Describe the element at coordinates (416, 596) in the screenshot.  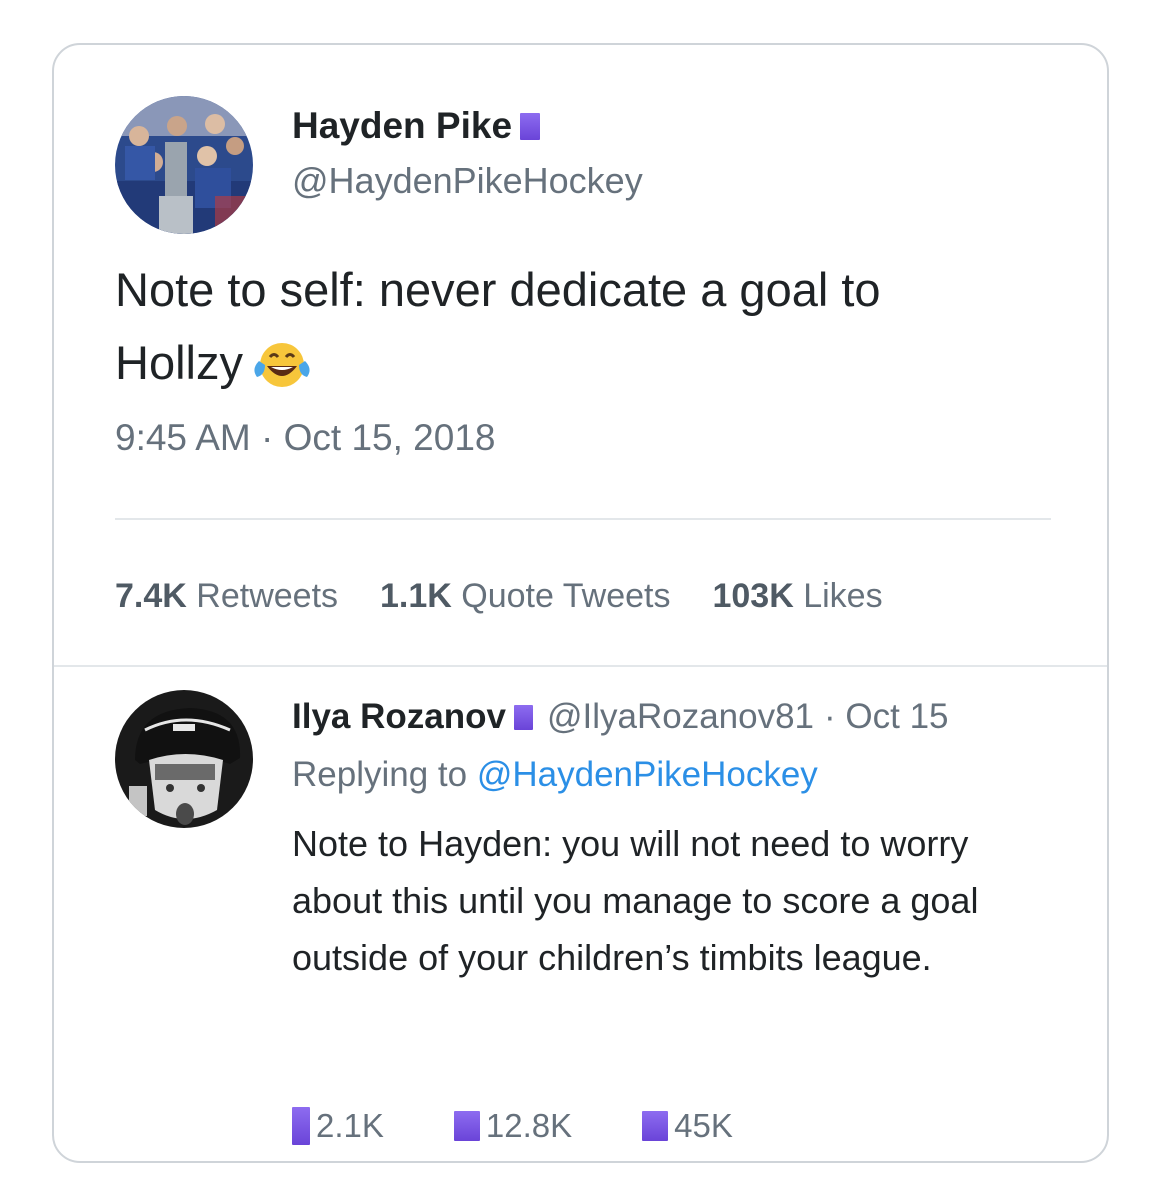
I see `quote-tweets-count: 1.1K` at that location.